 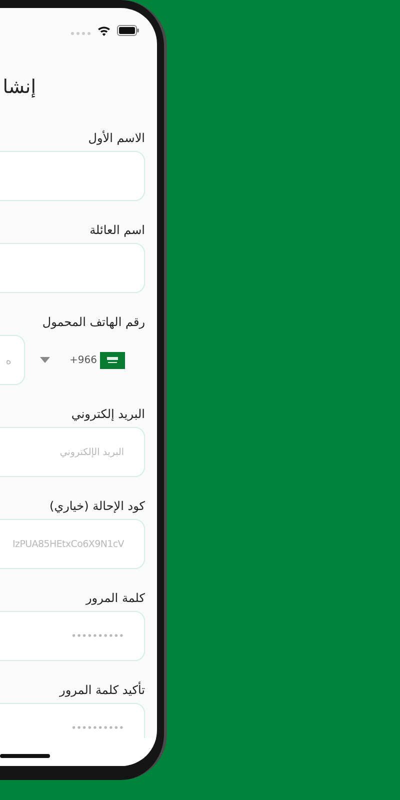 I want to click on home-indicator, so click(x=25, y=756).